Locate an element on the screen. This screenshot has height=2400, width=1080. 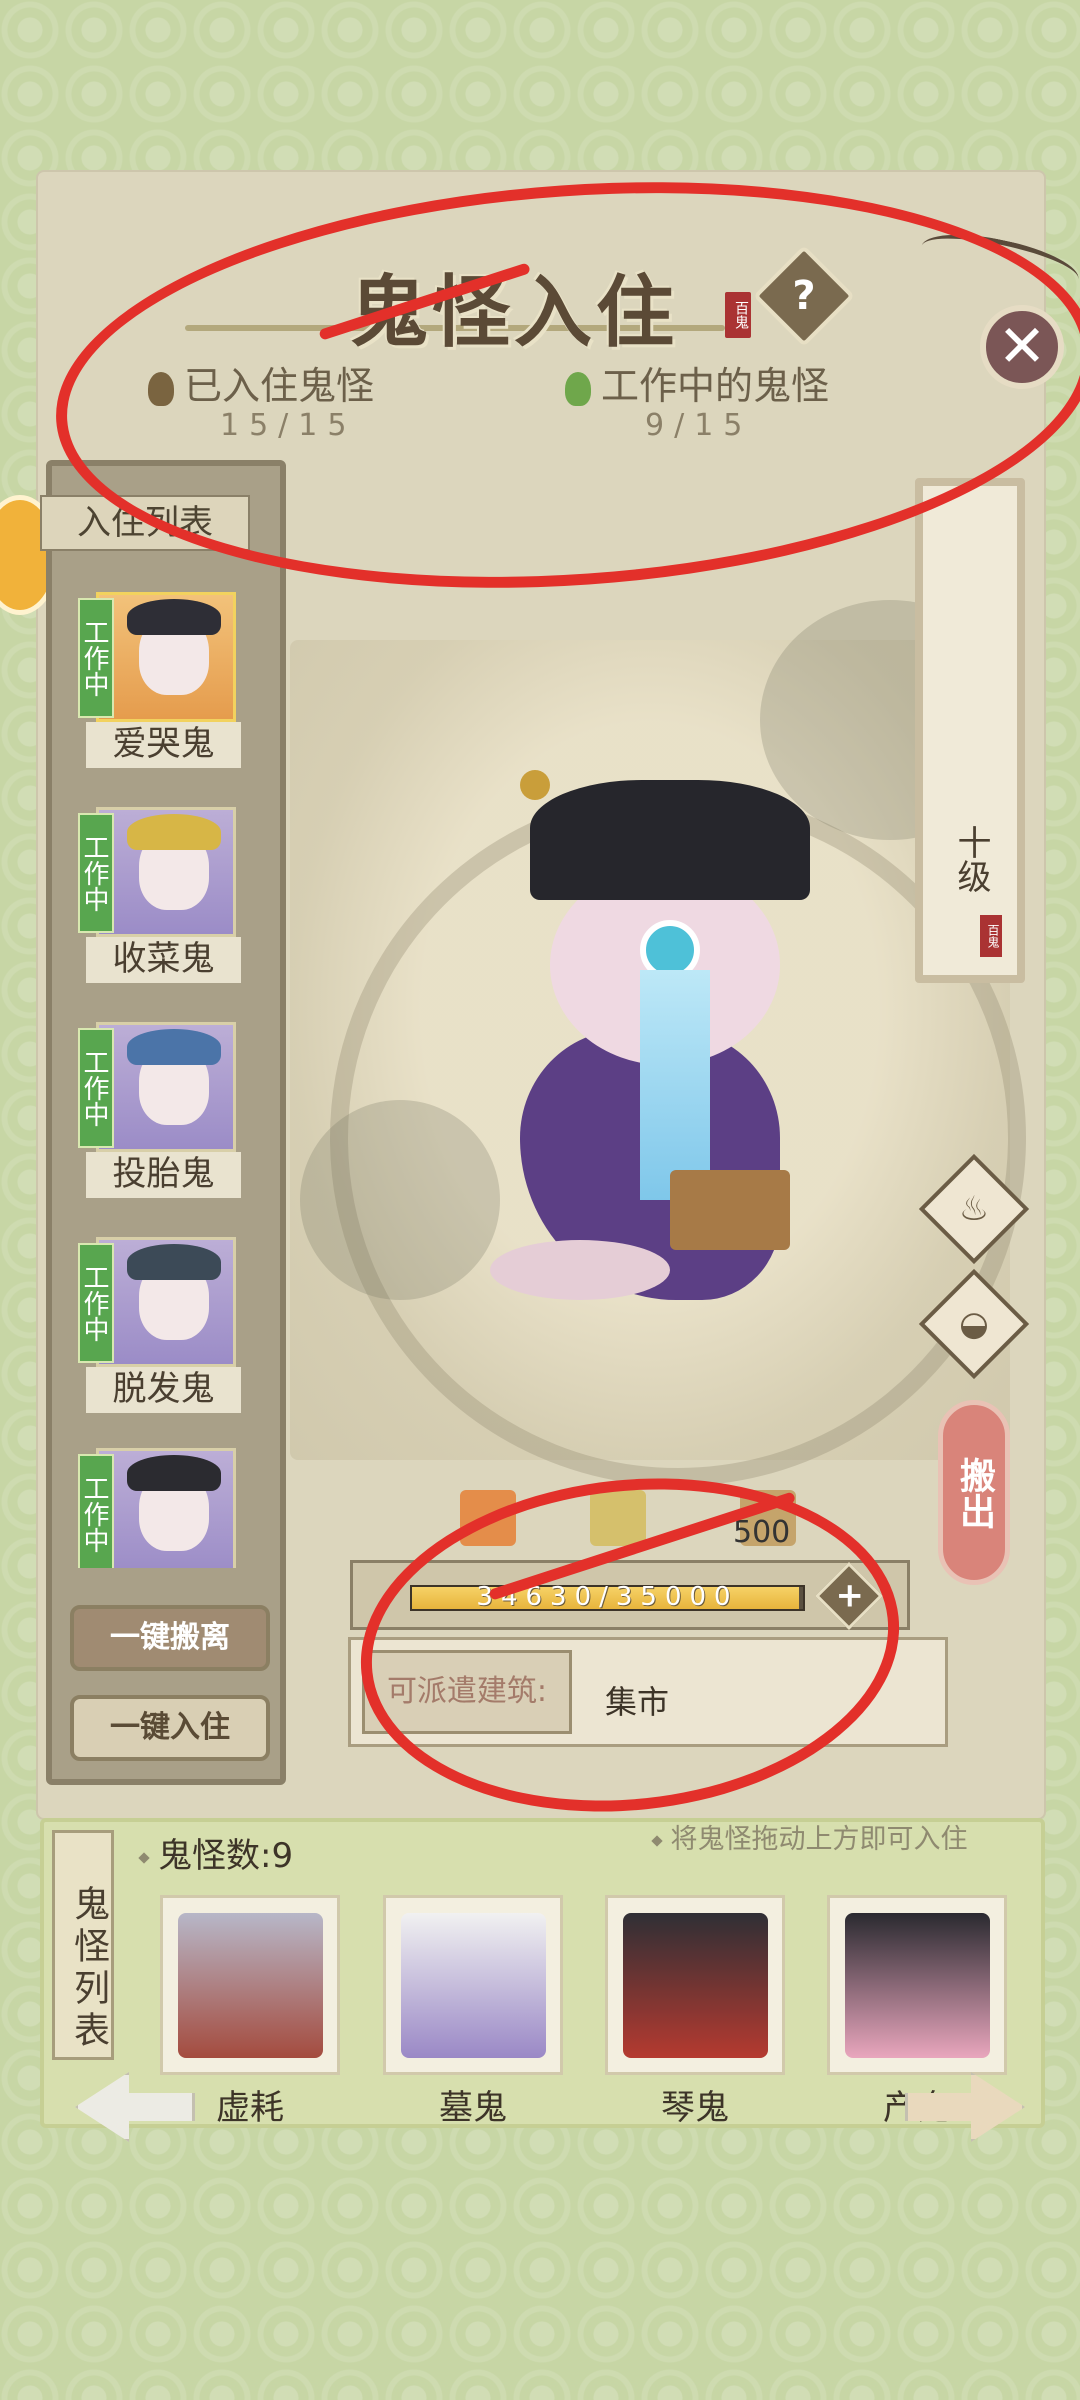
character-tail is located at coordinates (580, 1270).